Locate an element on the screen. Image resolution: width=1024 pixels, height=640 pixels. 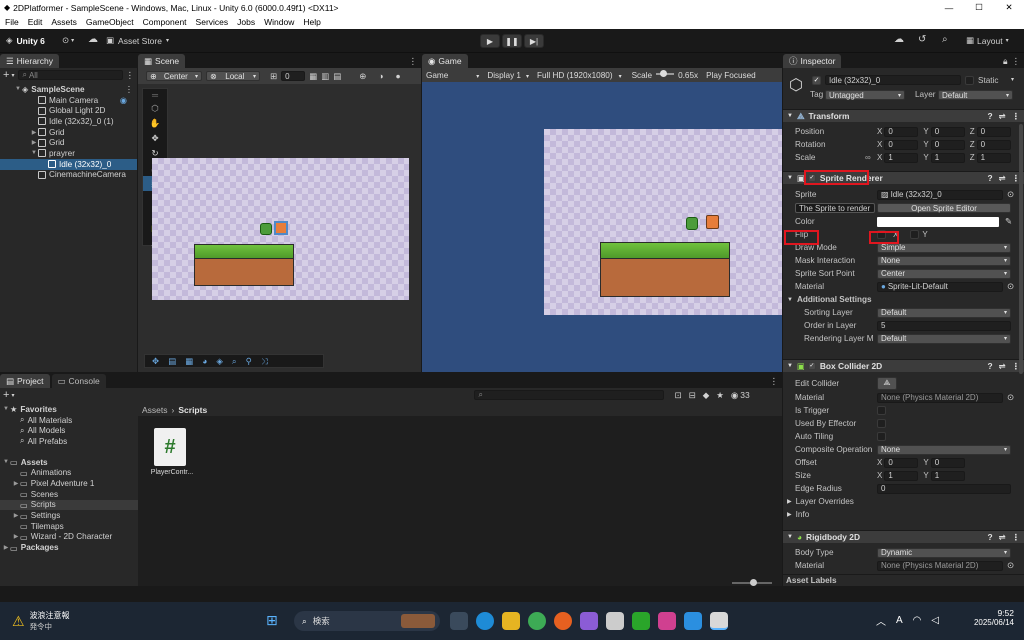
menu-assets: Assets is located at coordinates (64, 22).